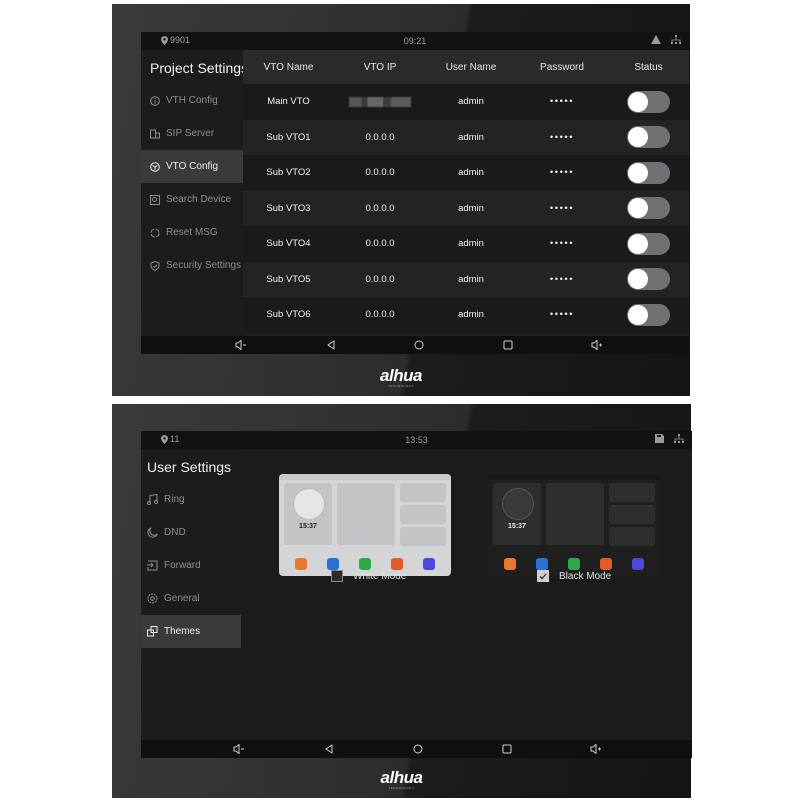 The height and width of the screenshot is (800, 800). What do you see at coordinates (659, 438) in the screenshot?
I see `sd-card-icon` at bounding box center [659, 438].